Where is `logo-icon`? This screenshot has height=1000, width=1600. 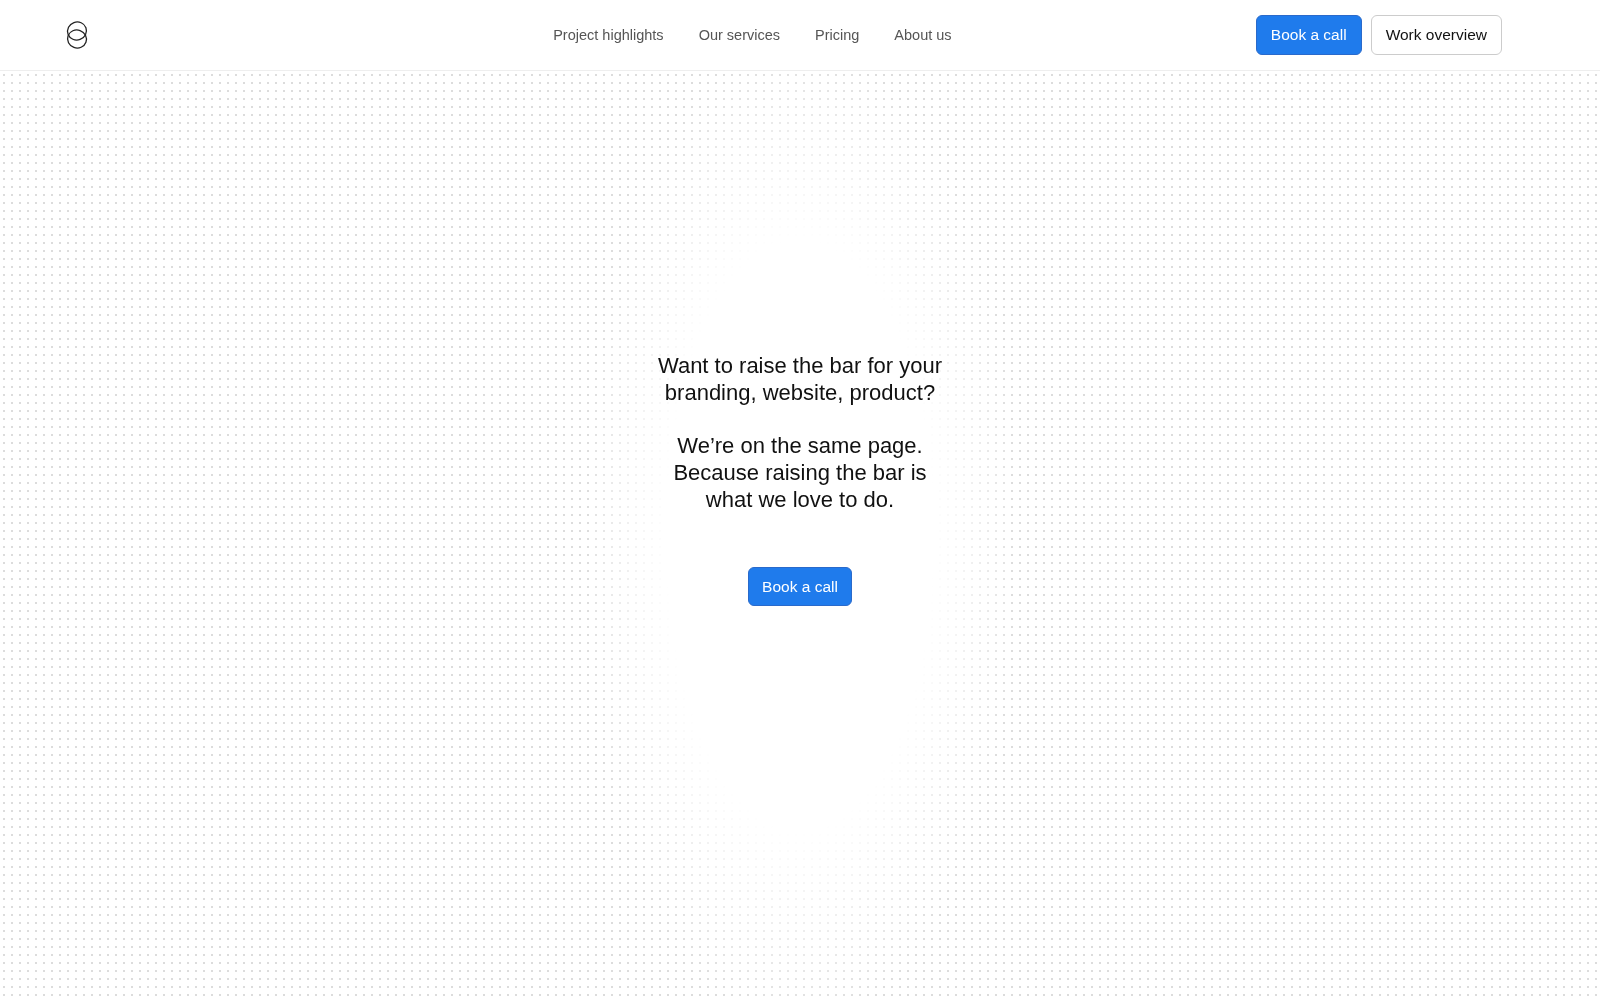 logo-icon is located at coordinates (77, 35).